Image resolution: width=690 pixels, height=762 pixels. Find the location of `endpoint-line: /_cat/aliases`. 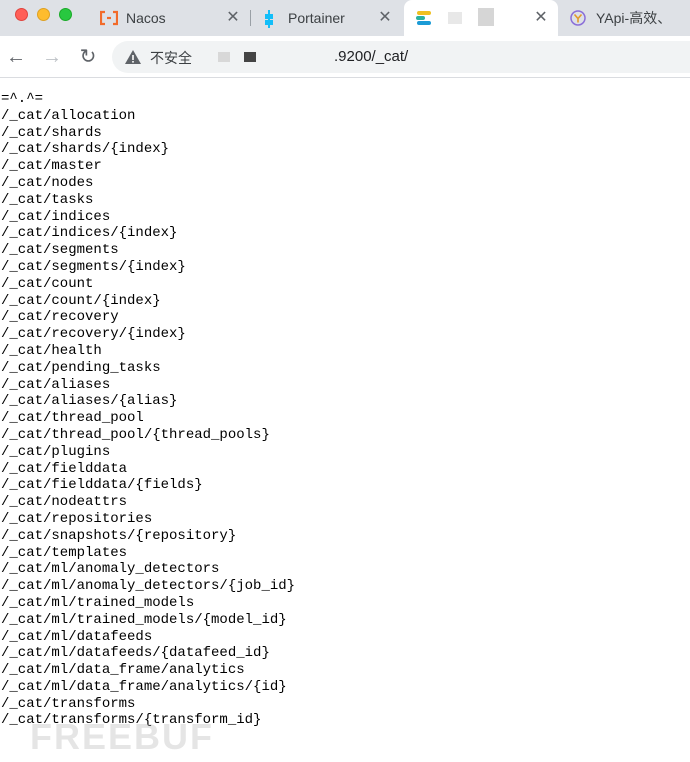

endpoint-line: /_cat/aliases is located at coordinates (56, 384).